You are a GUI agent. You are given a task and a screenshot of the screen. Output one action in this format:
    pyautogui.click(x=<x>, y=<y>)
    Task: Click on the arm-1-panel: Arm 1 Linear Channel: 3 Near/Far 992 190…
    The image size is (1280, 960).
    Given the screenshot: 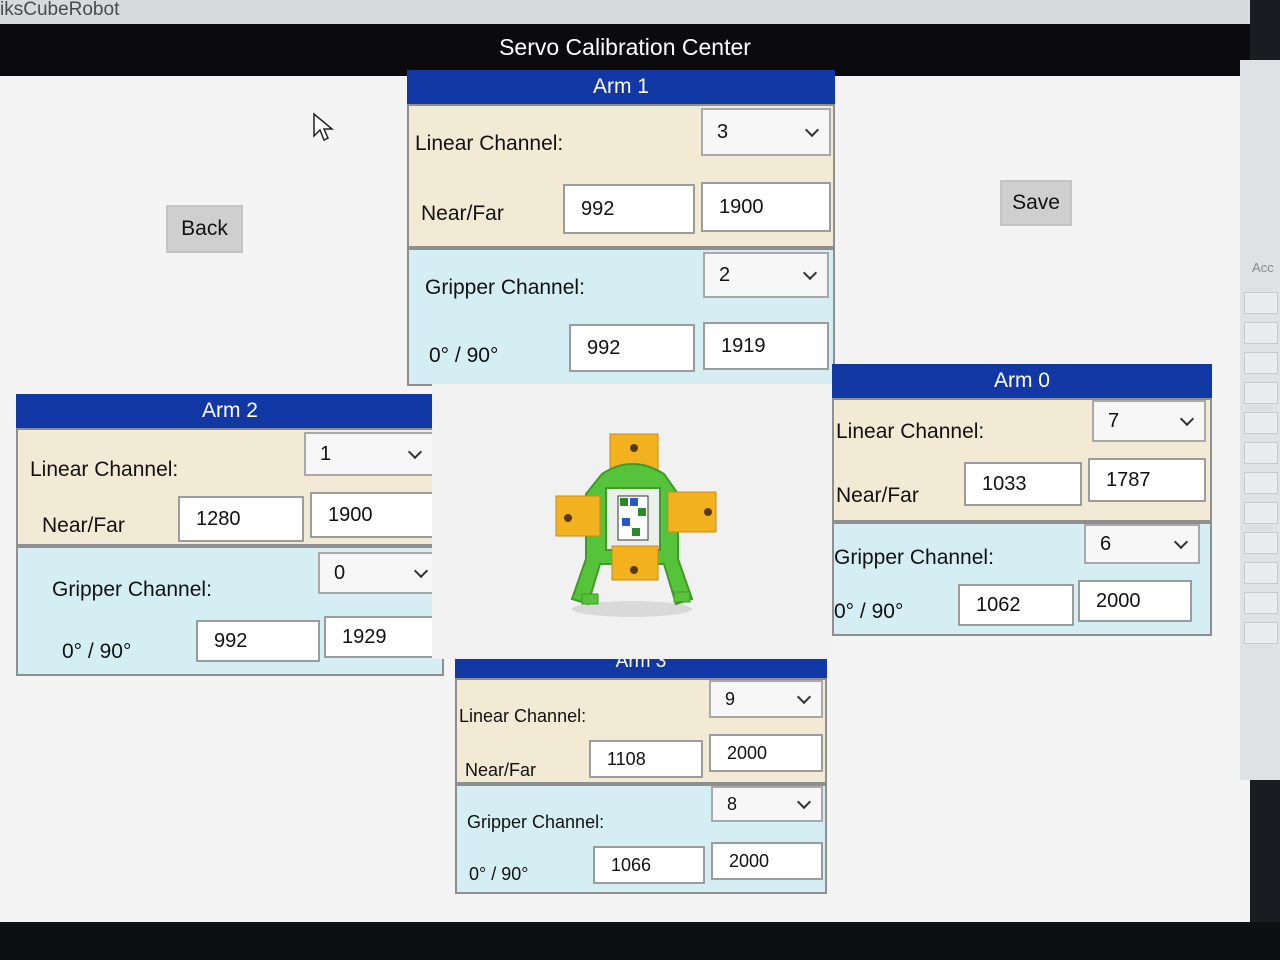 What is the action you would take?
    pyautogui.click(x=621, y=228)
    